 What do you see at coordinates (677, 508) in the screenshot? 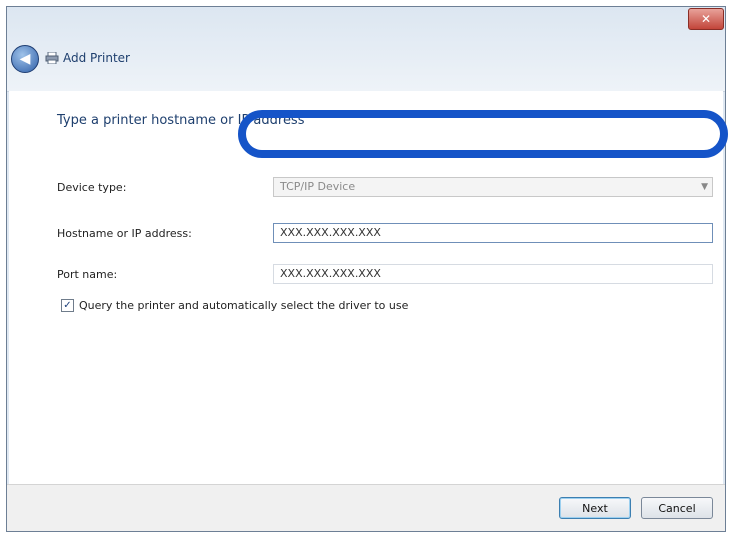
I see `cancel-button: Cancel` at bounding box center [677, 508].